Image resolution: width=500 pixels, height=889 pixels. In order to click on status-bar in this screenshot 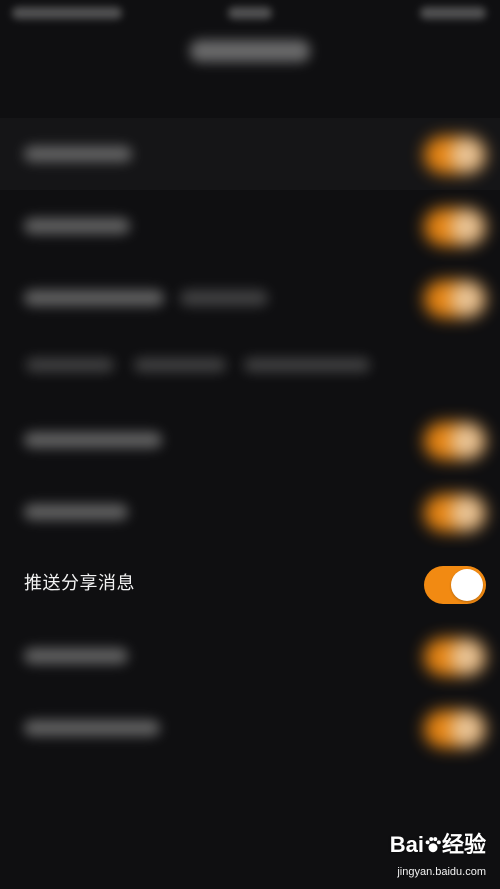, I will do `click(250, 15)`.